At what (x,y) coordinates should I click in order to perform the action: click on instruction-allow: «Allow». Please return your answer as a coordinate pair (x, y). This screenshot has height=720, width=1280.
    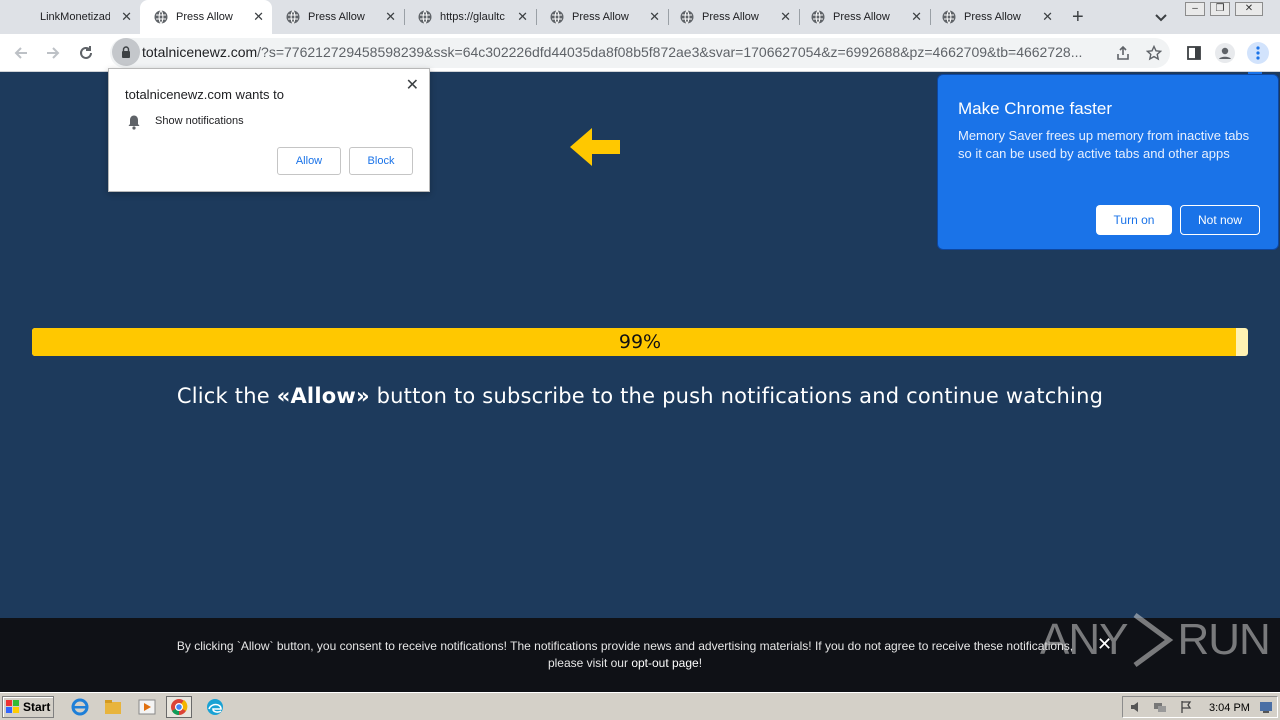
    Looking at the image, I should click on (323, 396).